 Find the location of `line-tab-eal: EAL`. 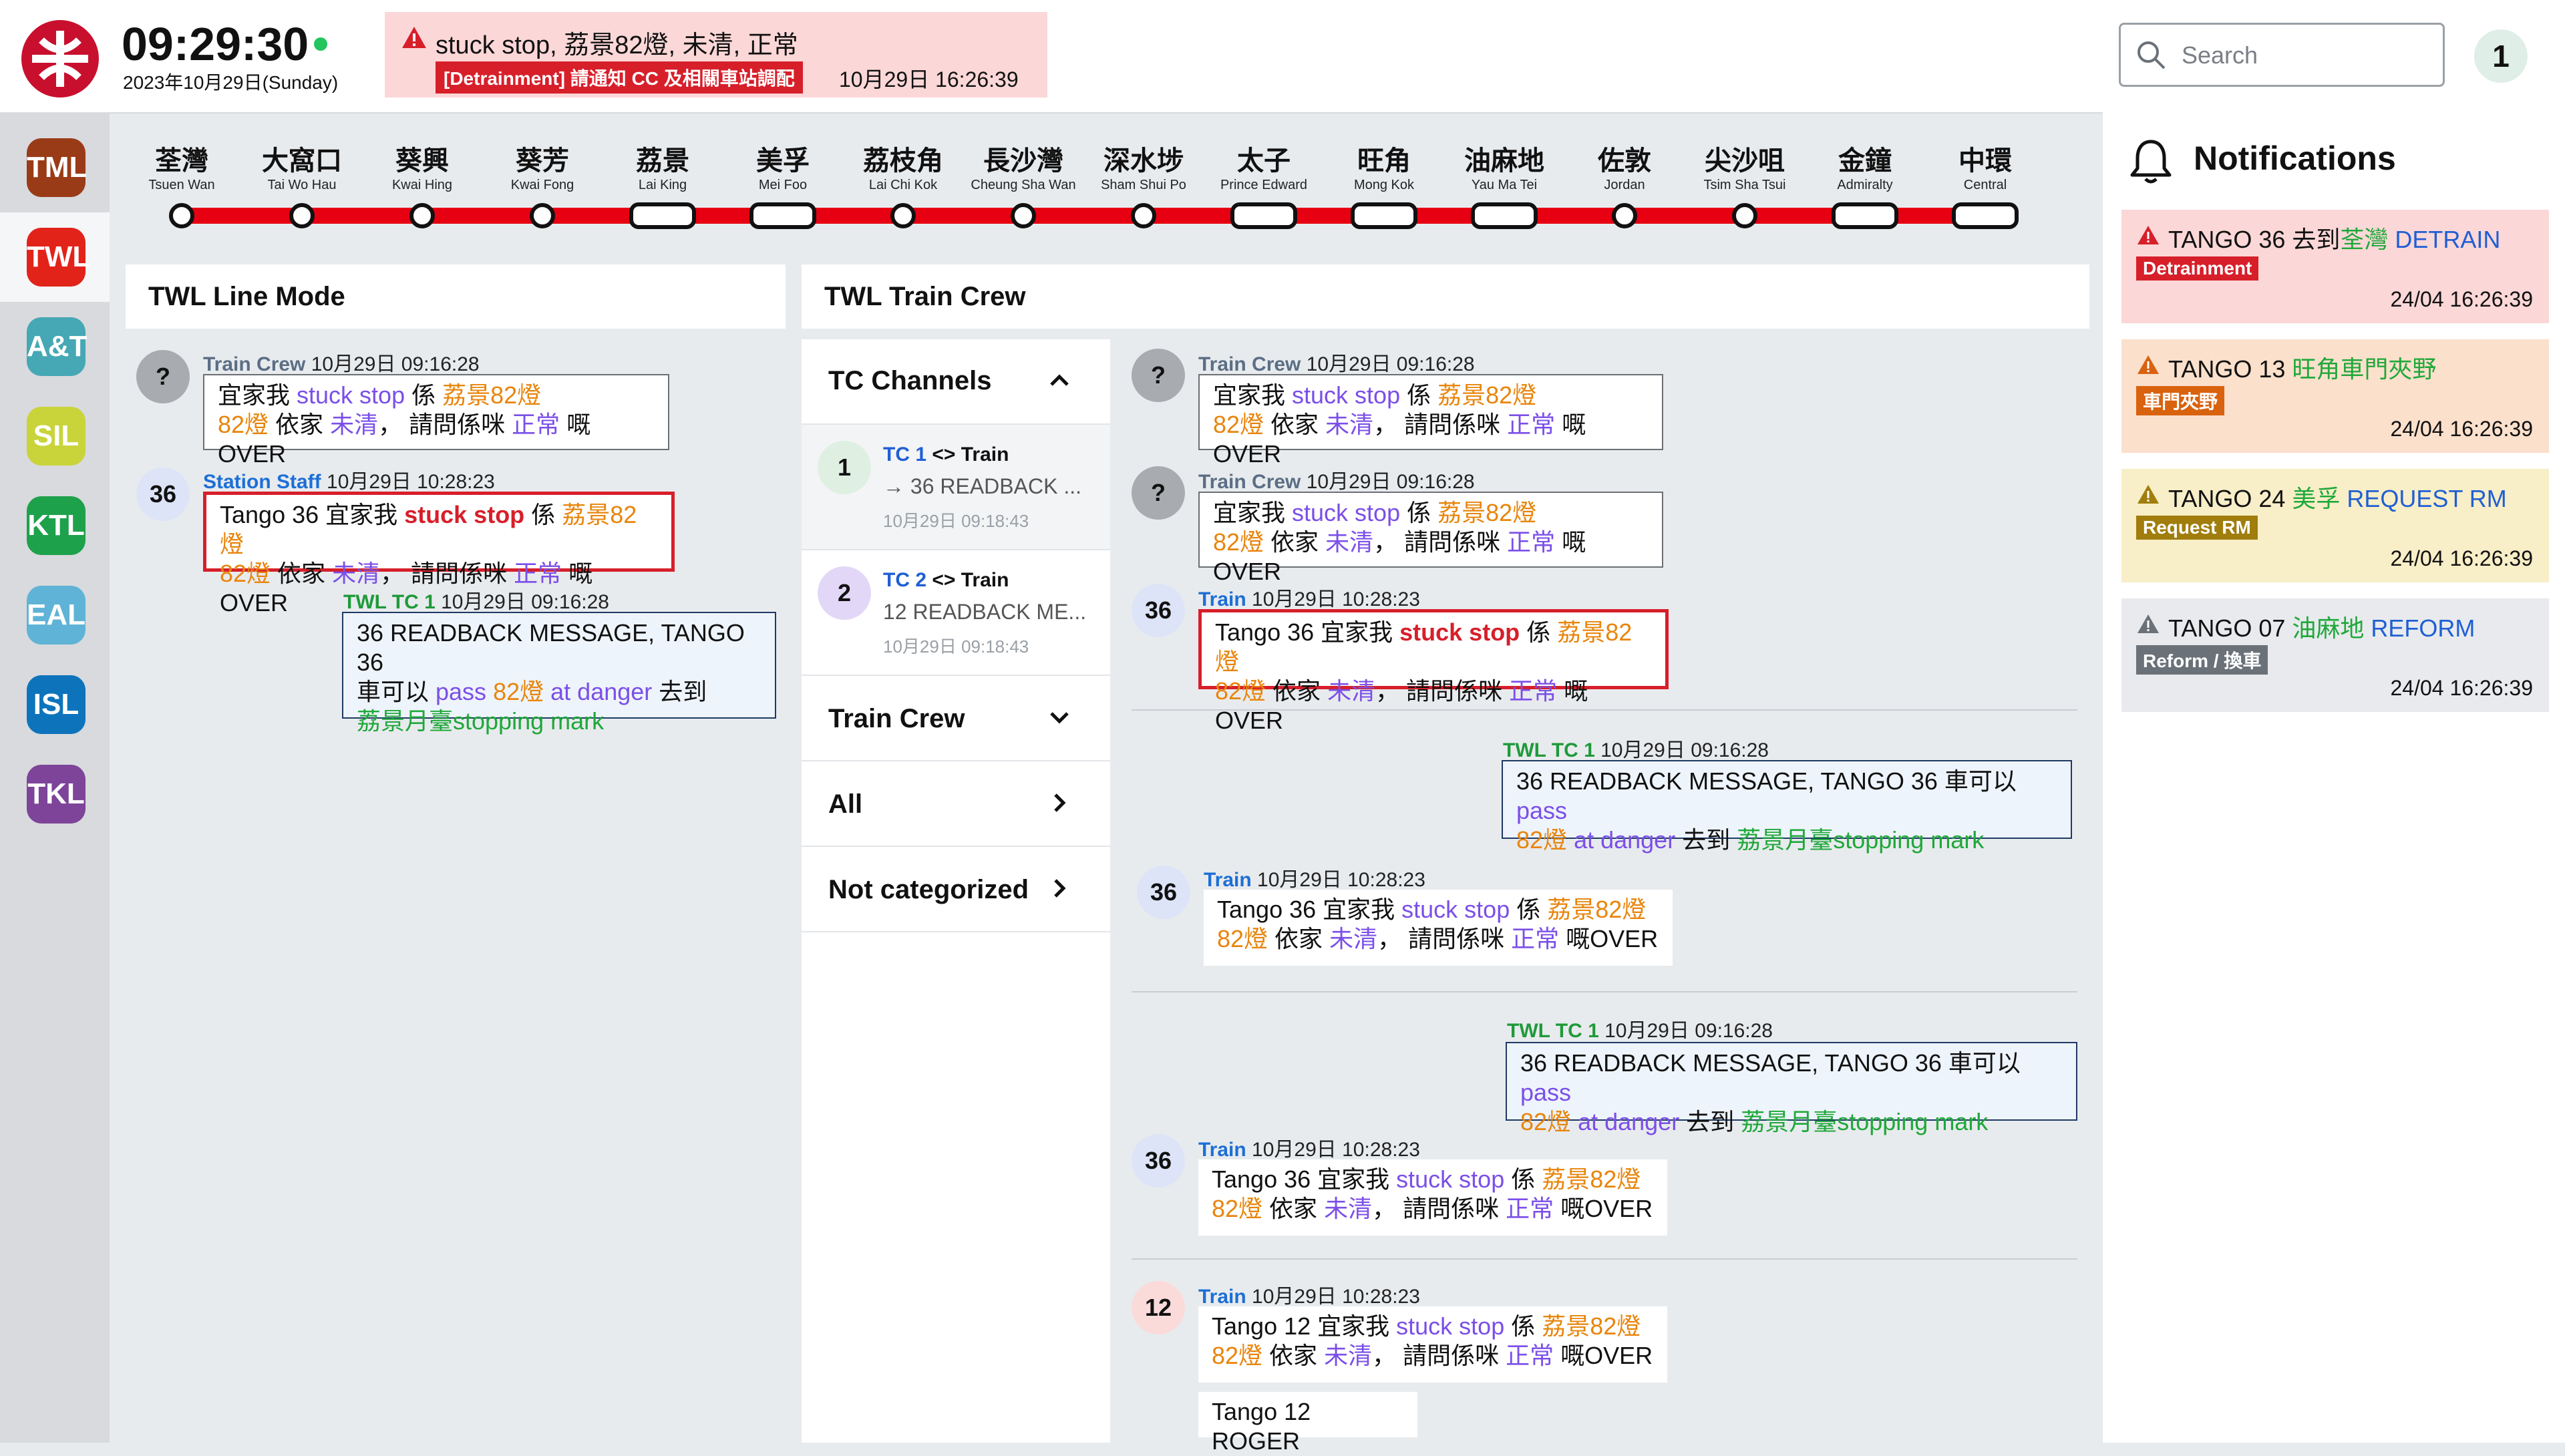

line-tab-eal: EAL is located at coordinates (55, 615).